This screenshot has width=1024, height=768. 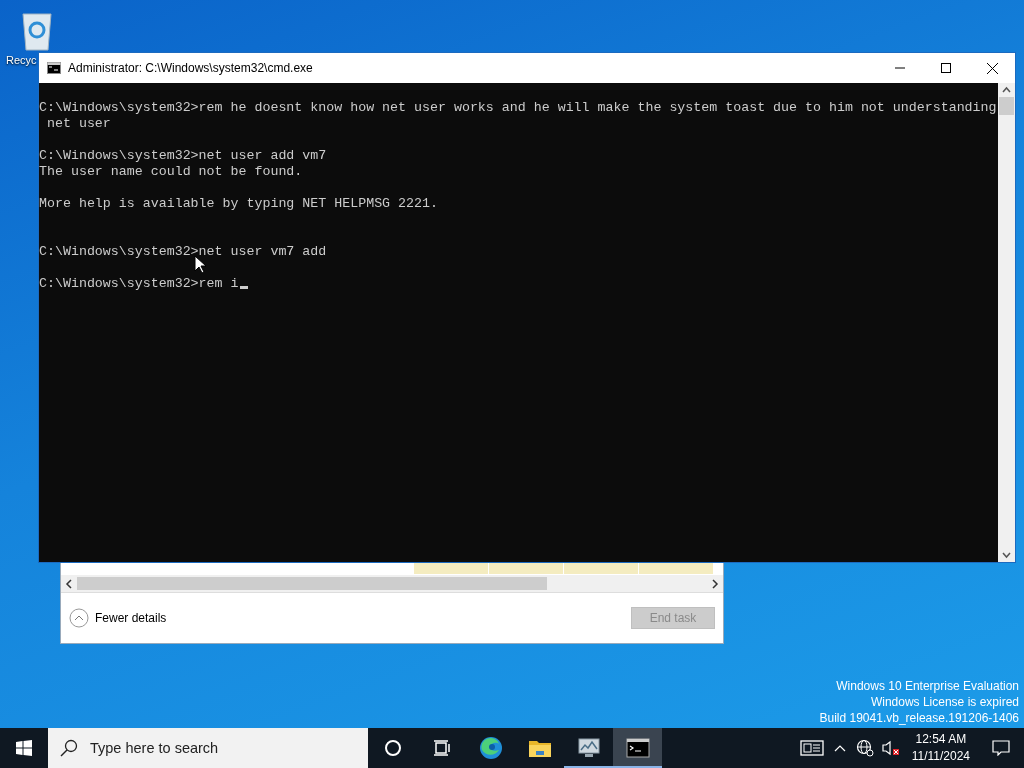 I want to click on speaker-muted-icon, so click(x=890, y=748).